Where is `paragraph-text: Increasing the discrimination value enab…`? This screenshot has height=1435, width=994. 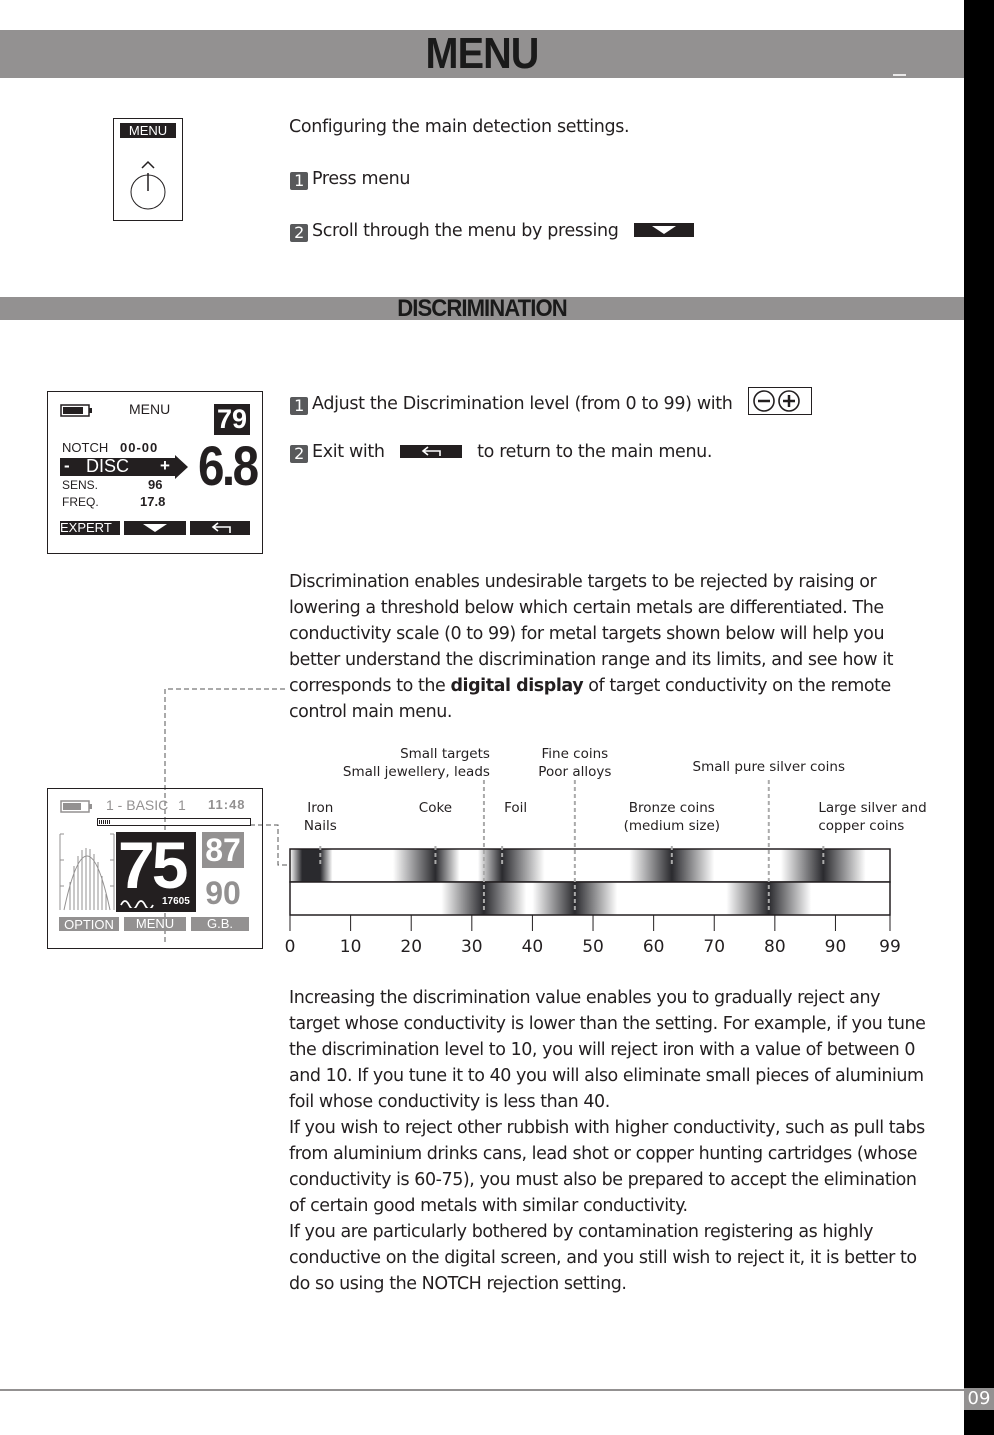 paragraph-text: Increasing the discrimination value enab… is located at coordinates (607, 1050).